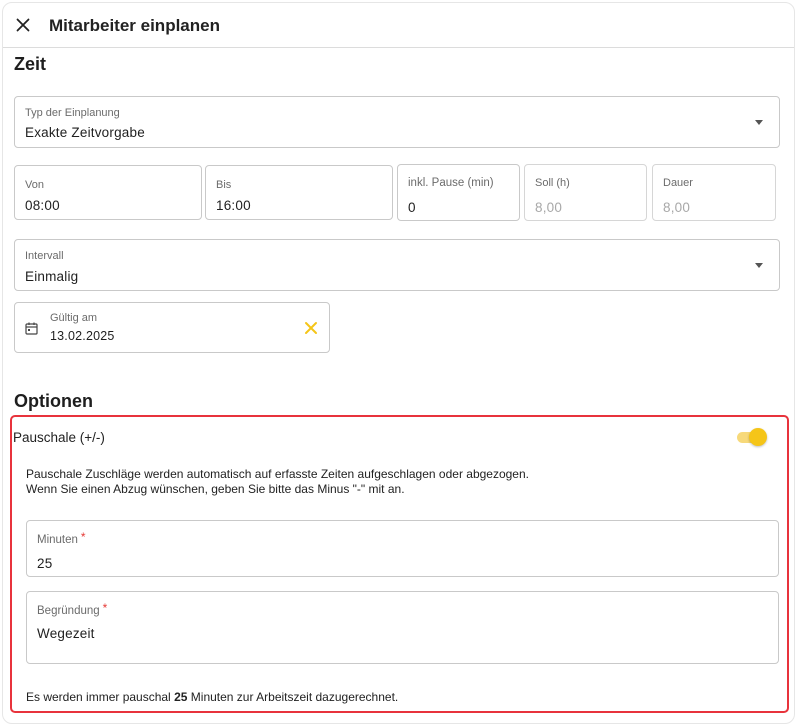 The width and height of the screenshot is (797, 726). Describe the element at coordinates (451, 183) in the screenshot. I see `pause-label: inkl. Pause (min)` at that location.